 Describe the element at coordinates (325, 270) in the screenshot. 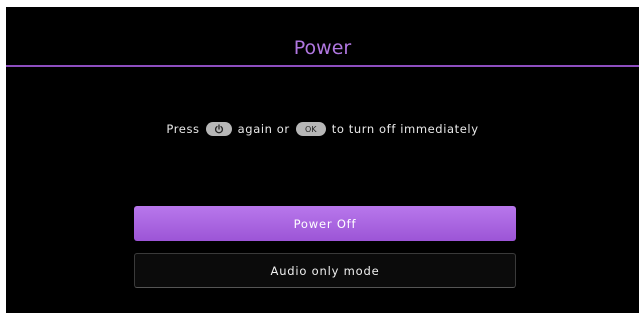

I see `audio-only-mode-button: Audio only mode` at that location.